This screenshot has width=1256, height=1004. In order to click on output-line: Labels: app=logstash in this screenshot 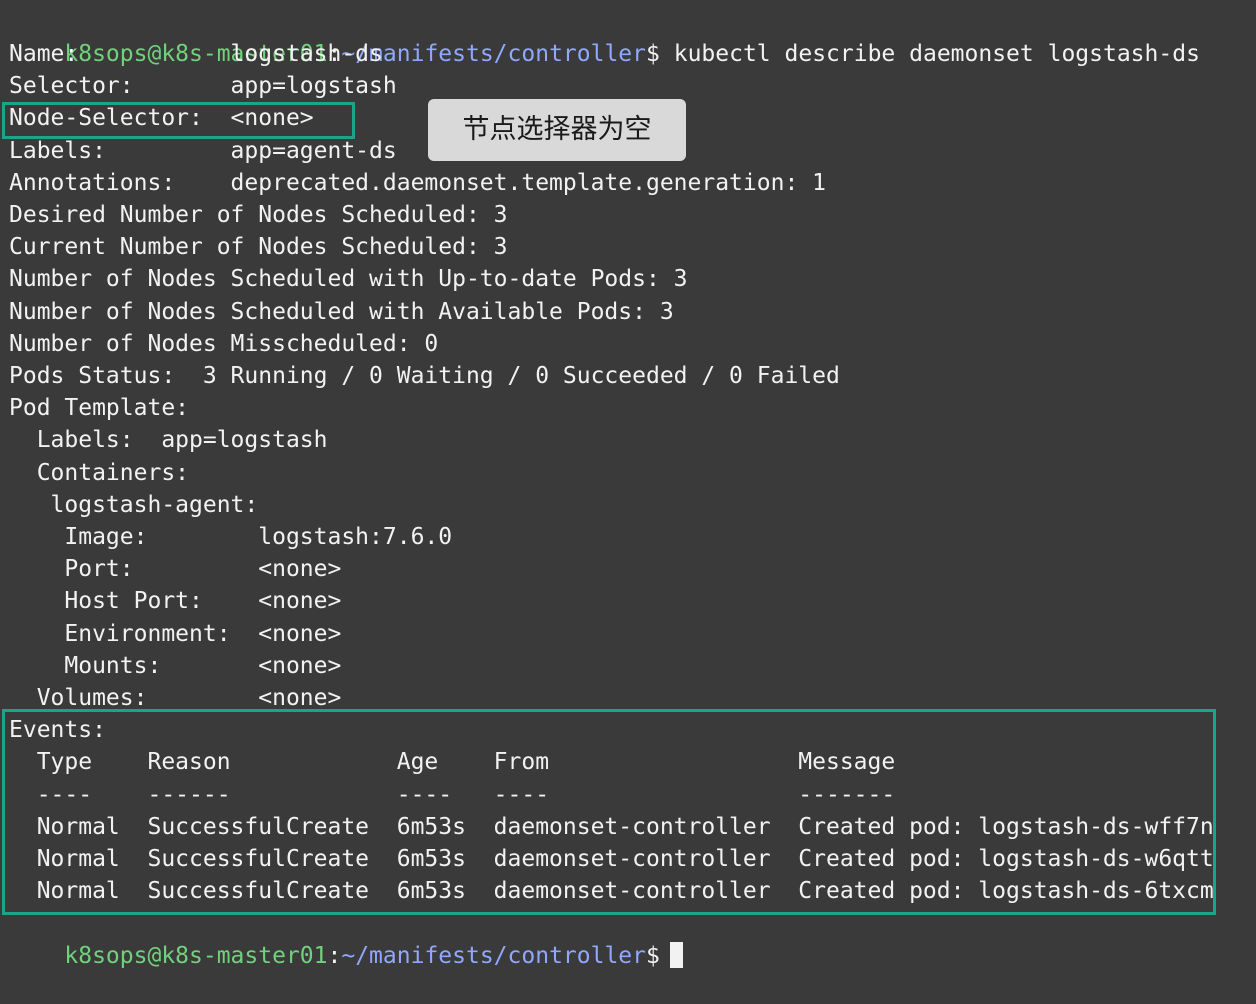, I will do `click(168, 440)`.